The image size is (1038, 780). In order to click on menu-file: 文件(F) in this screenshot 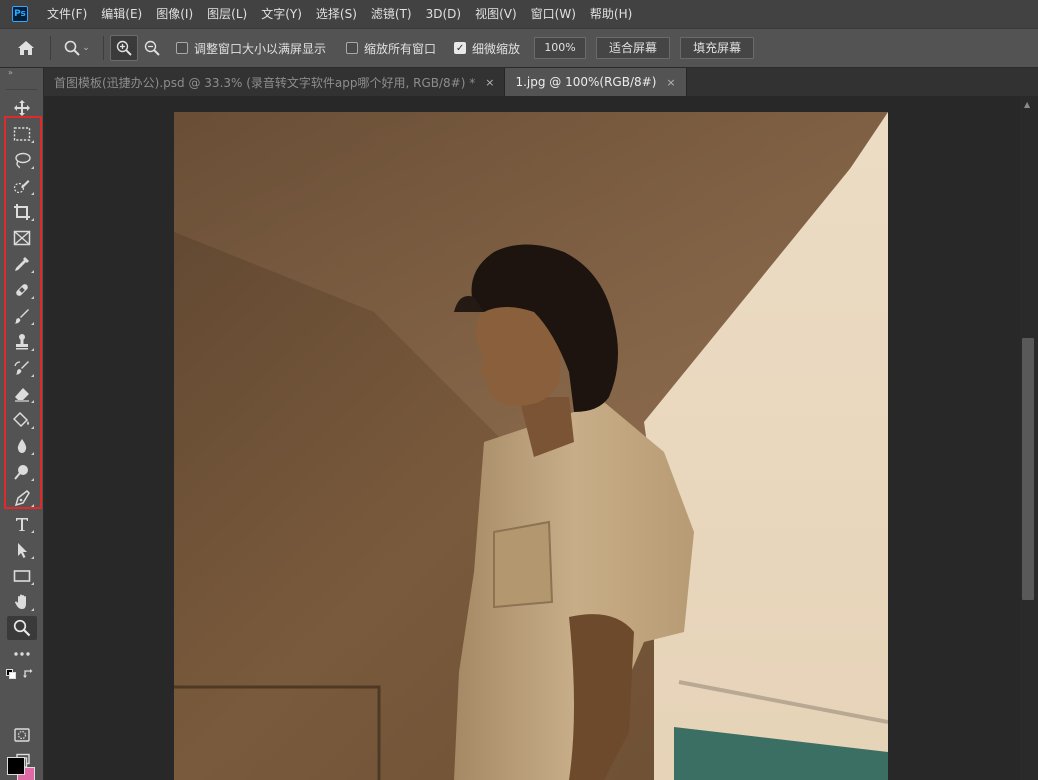, I will do `click(67, 14)`.